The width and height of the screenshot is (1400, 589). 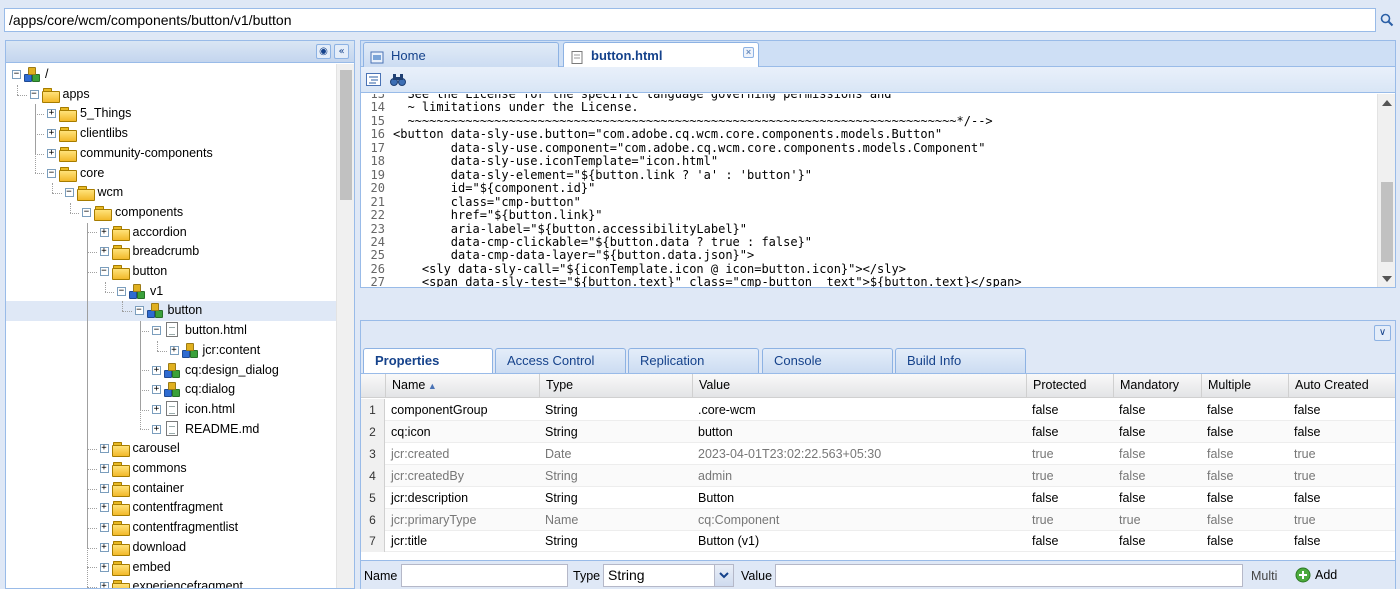 What do you see at coordinates (171, 174) in the screenshot?
I see `tree-item: − core` at bounding box center [171, 174].